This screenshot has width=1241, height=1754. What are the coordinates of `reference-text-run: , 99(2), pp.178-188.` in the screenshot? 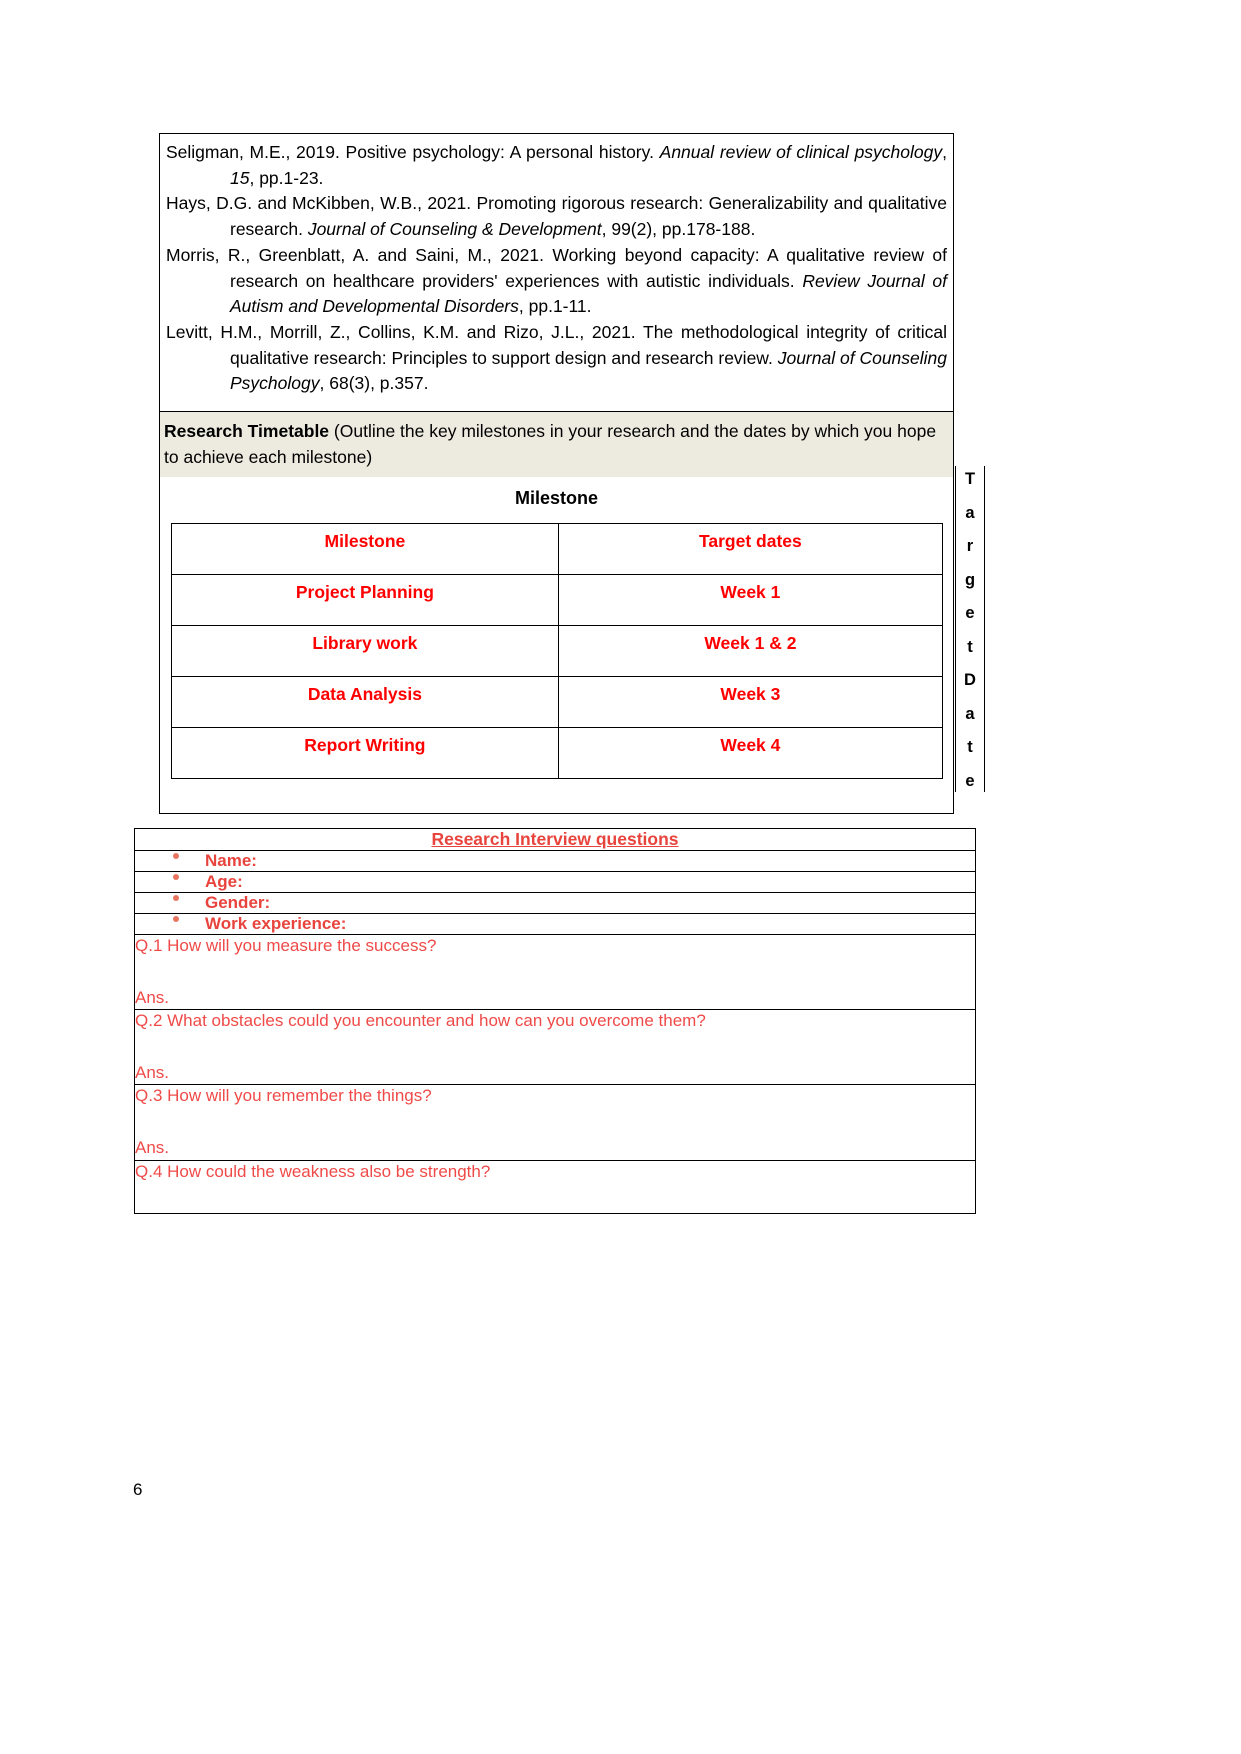 It's located at (678, 229).